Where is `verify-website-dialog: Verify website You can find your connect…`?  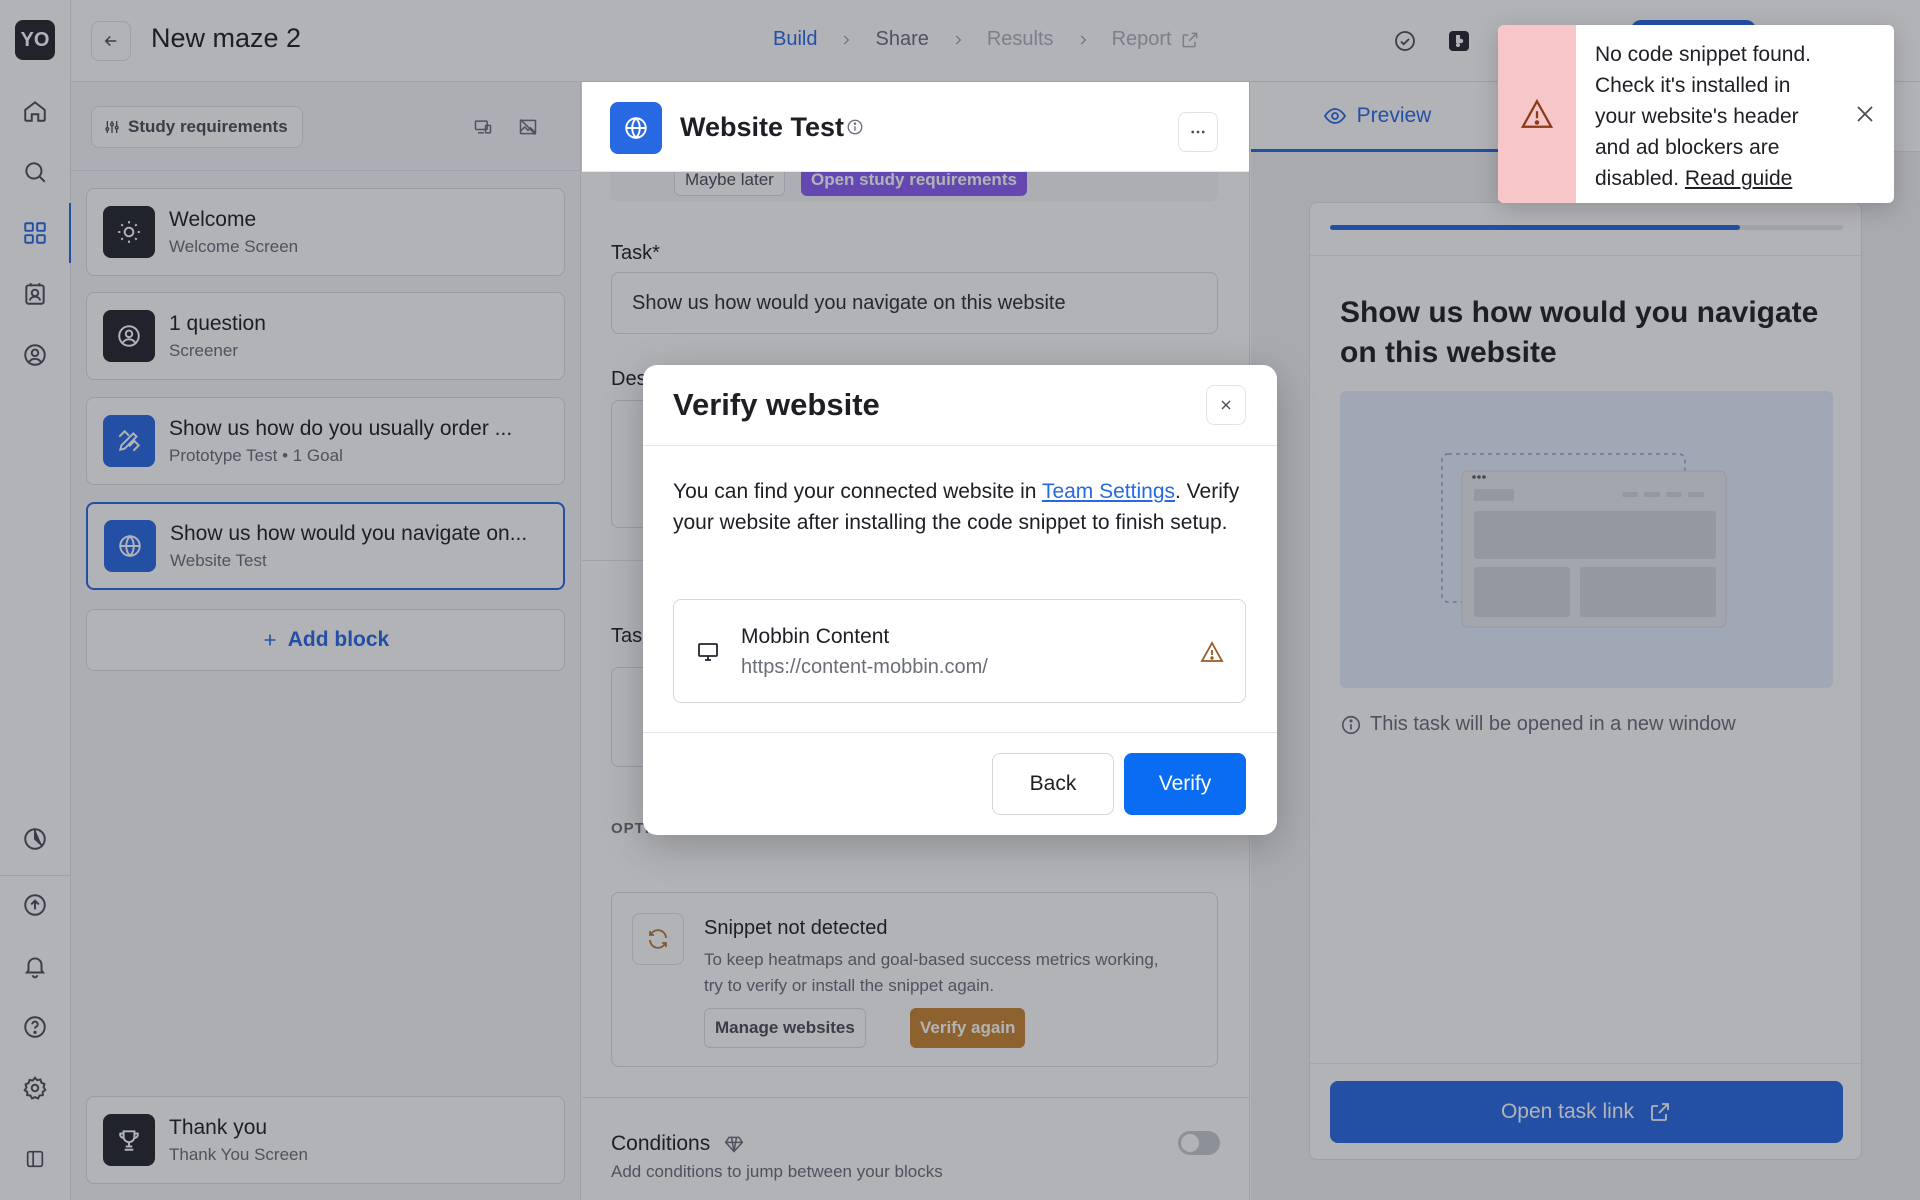
verify-website-dialog: Verify website You can find your connect… is located at coordinates (960, 600).